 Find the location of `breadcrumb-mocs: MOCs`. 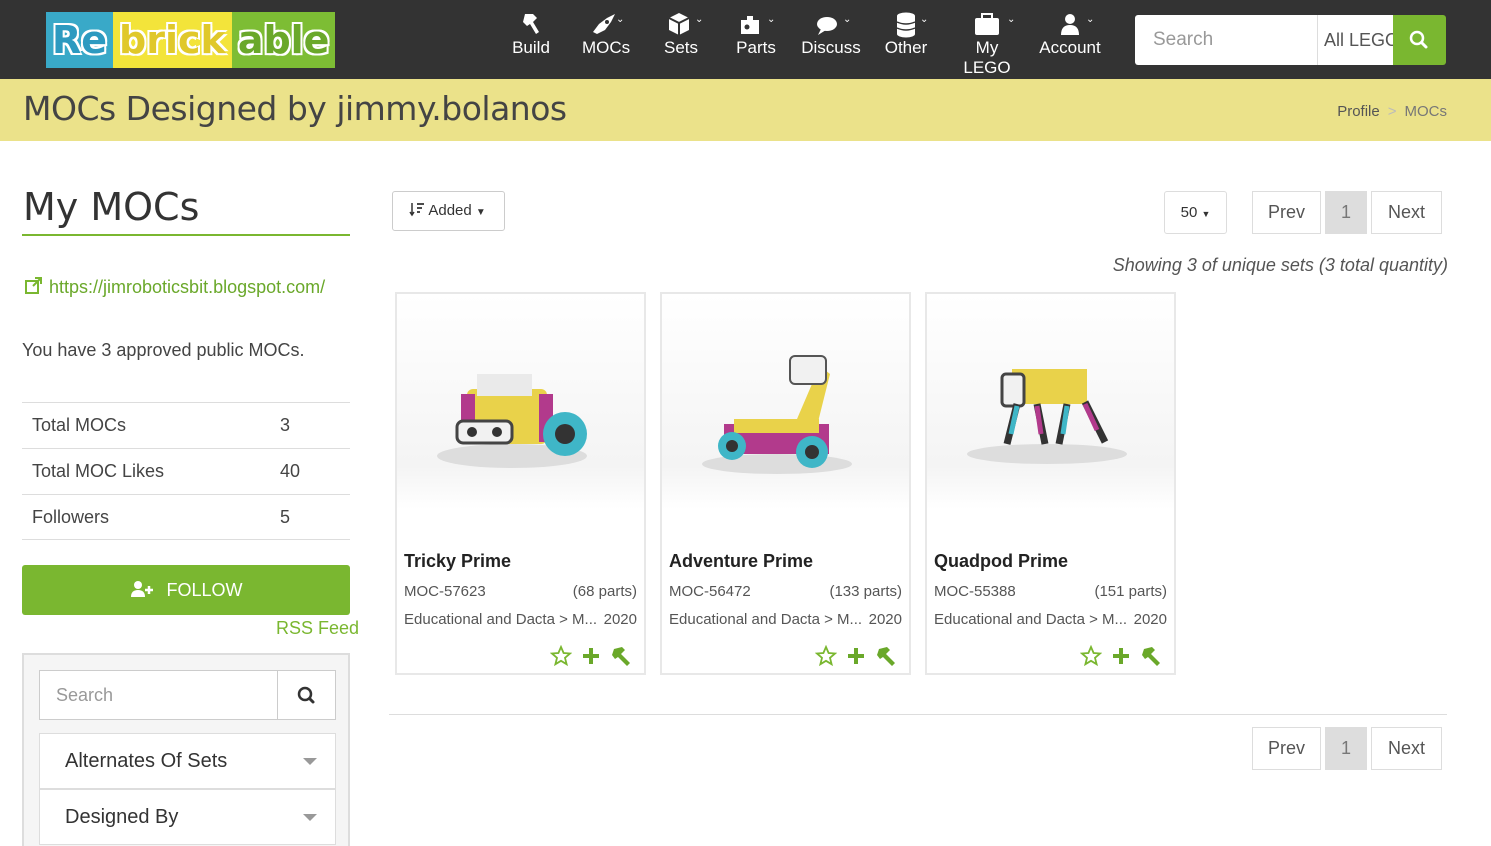

breadcrumb-mocs: MOCs is located at coordinates (1426, 111).